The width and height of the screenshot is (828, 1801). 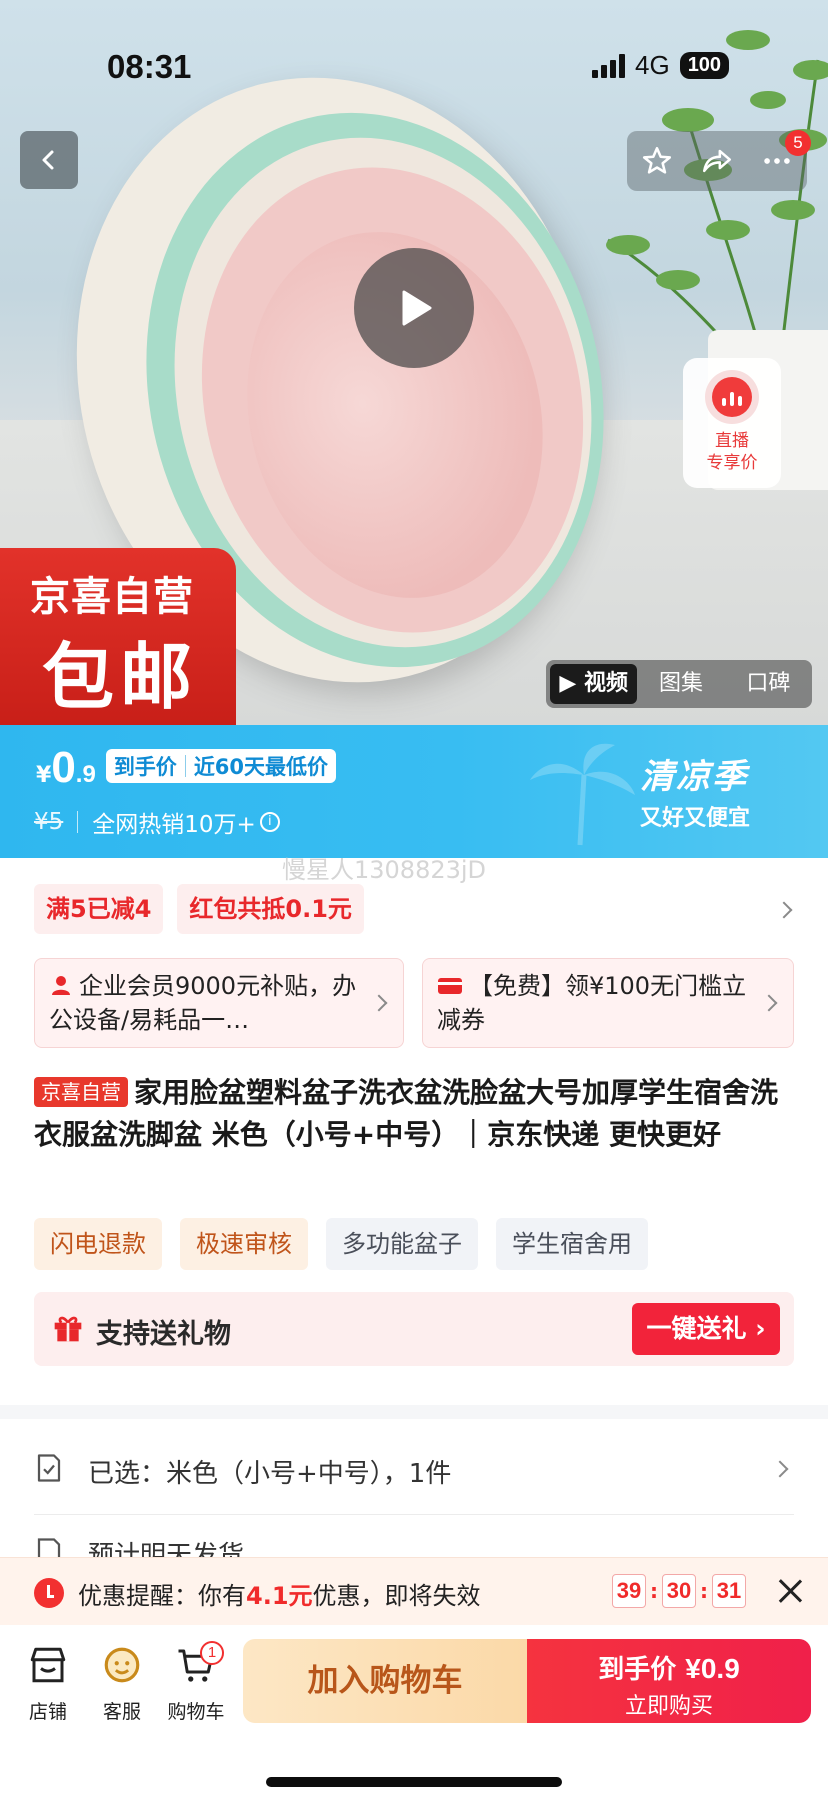 I want to click on free-coupon: 【免费】领¥100无门槛立减券, so click(x=608, y=1003).